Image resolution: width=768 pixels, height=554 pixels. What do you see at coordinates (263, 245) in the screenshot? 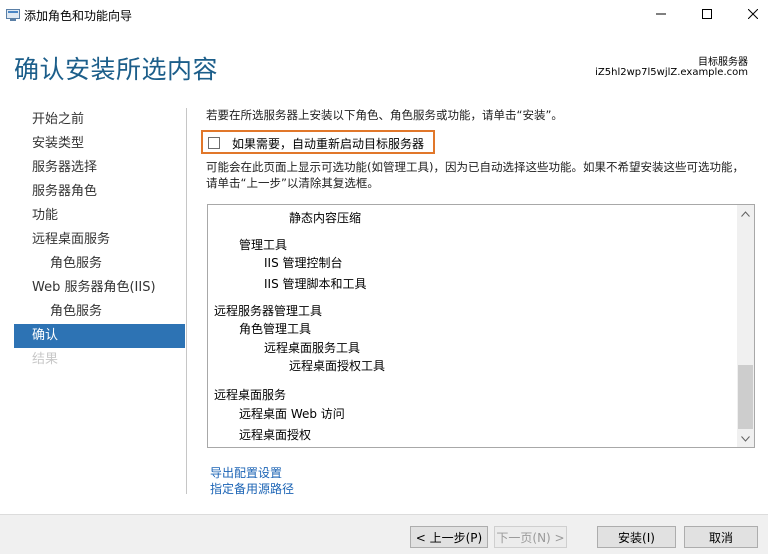
I see `list-item: 管理工具` at bounding box center [263, 245].